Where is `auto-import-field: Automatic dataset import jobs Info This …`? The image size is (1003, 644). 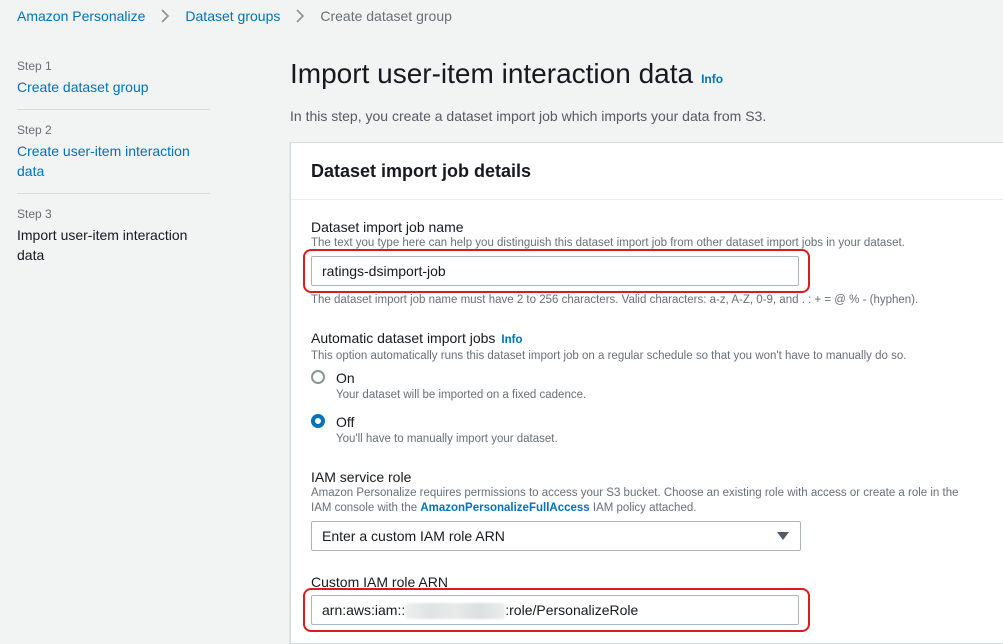 auto-import-field: Automatic dataset import jobs Info This … is located at coordinates (608, 346).